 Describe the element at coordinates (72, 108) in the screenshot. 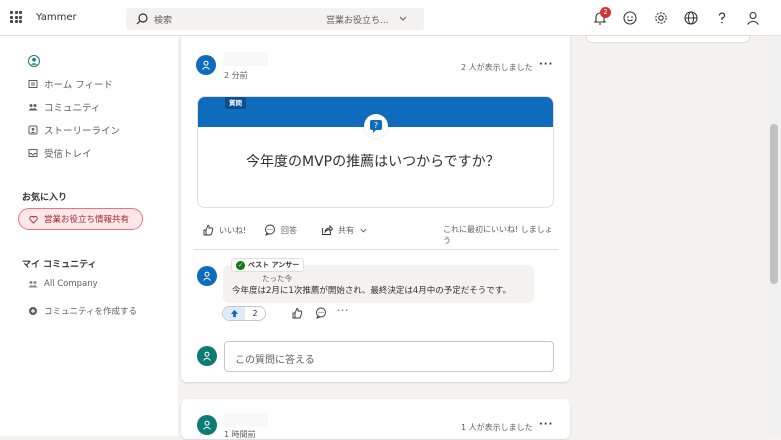

I see `nav-communities-label: コミュニティ` at that location.